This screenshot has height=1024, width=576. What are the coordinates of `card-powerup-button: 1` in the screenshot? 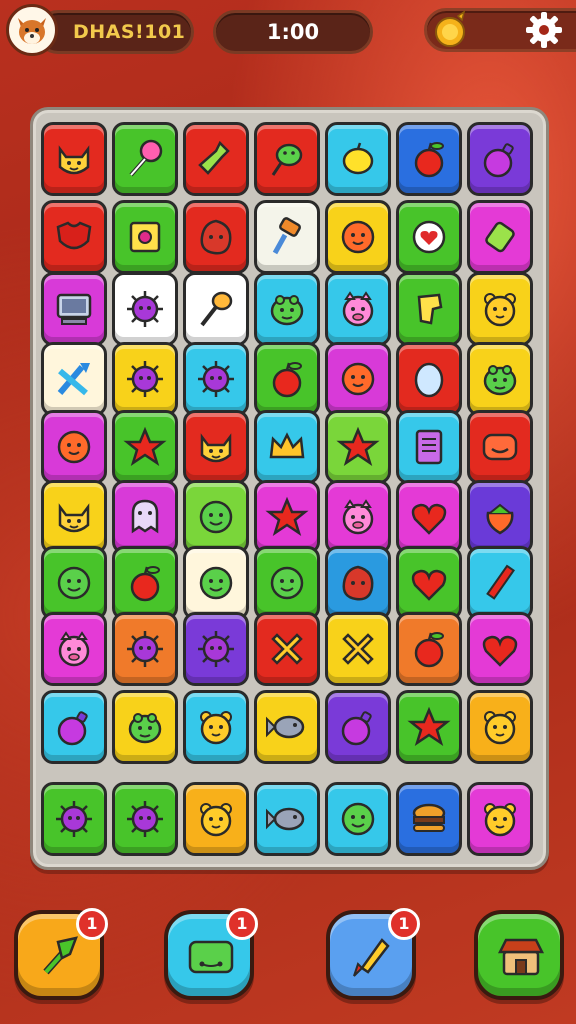 It's located at (211, 954).